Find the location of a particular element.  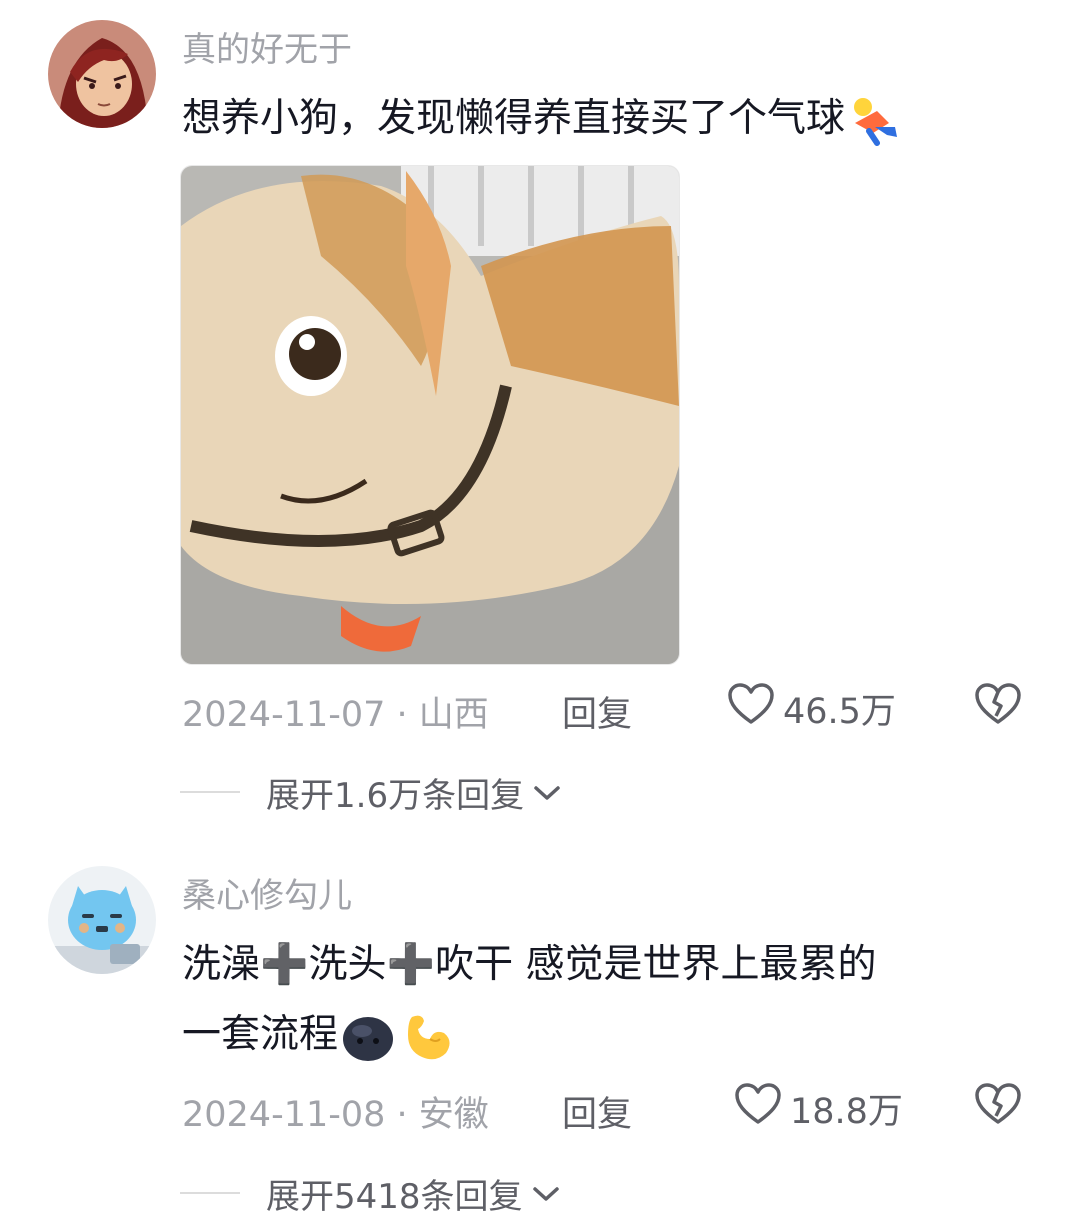

comment-meta: 2024-11-08 · 安徽 回复 18.8万 is located at coordinates (612, 1108).